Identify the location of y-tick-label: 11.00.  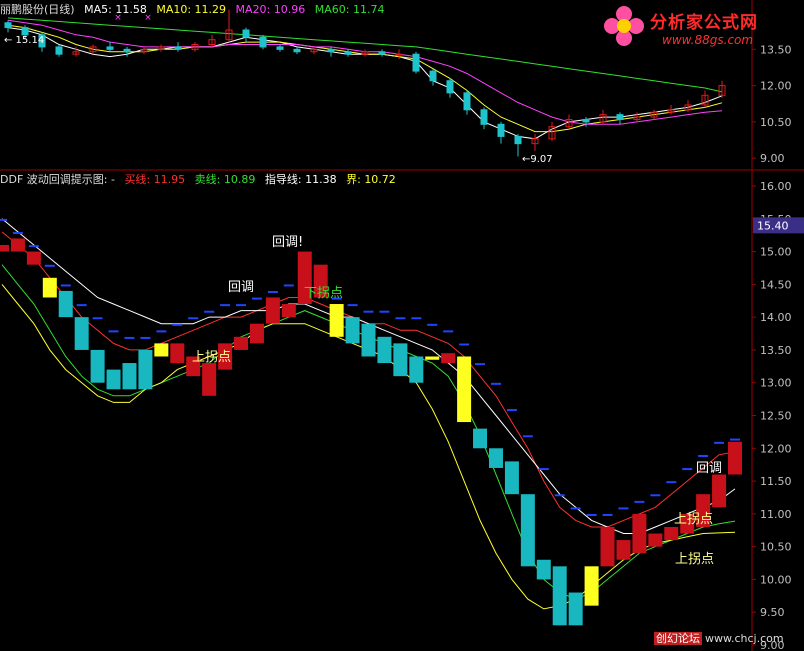
(776, 514).